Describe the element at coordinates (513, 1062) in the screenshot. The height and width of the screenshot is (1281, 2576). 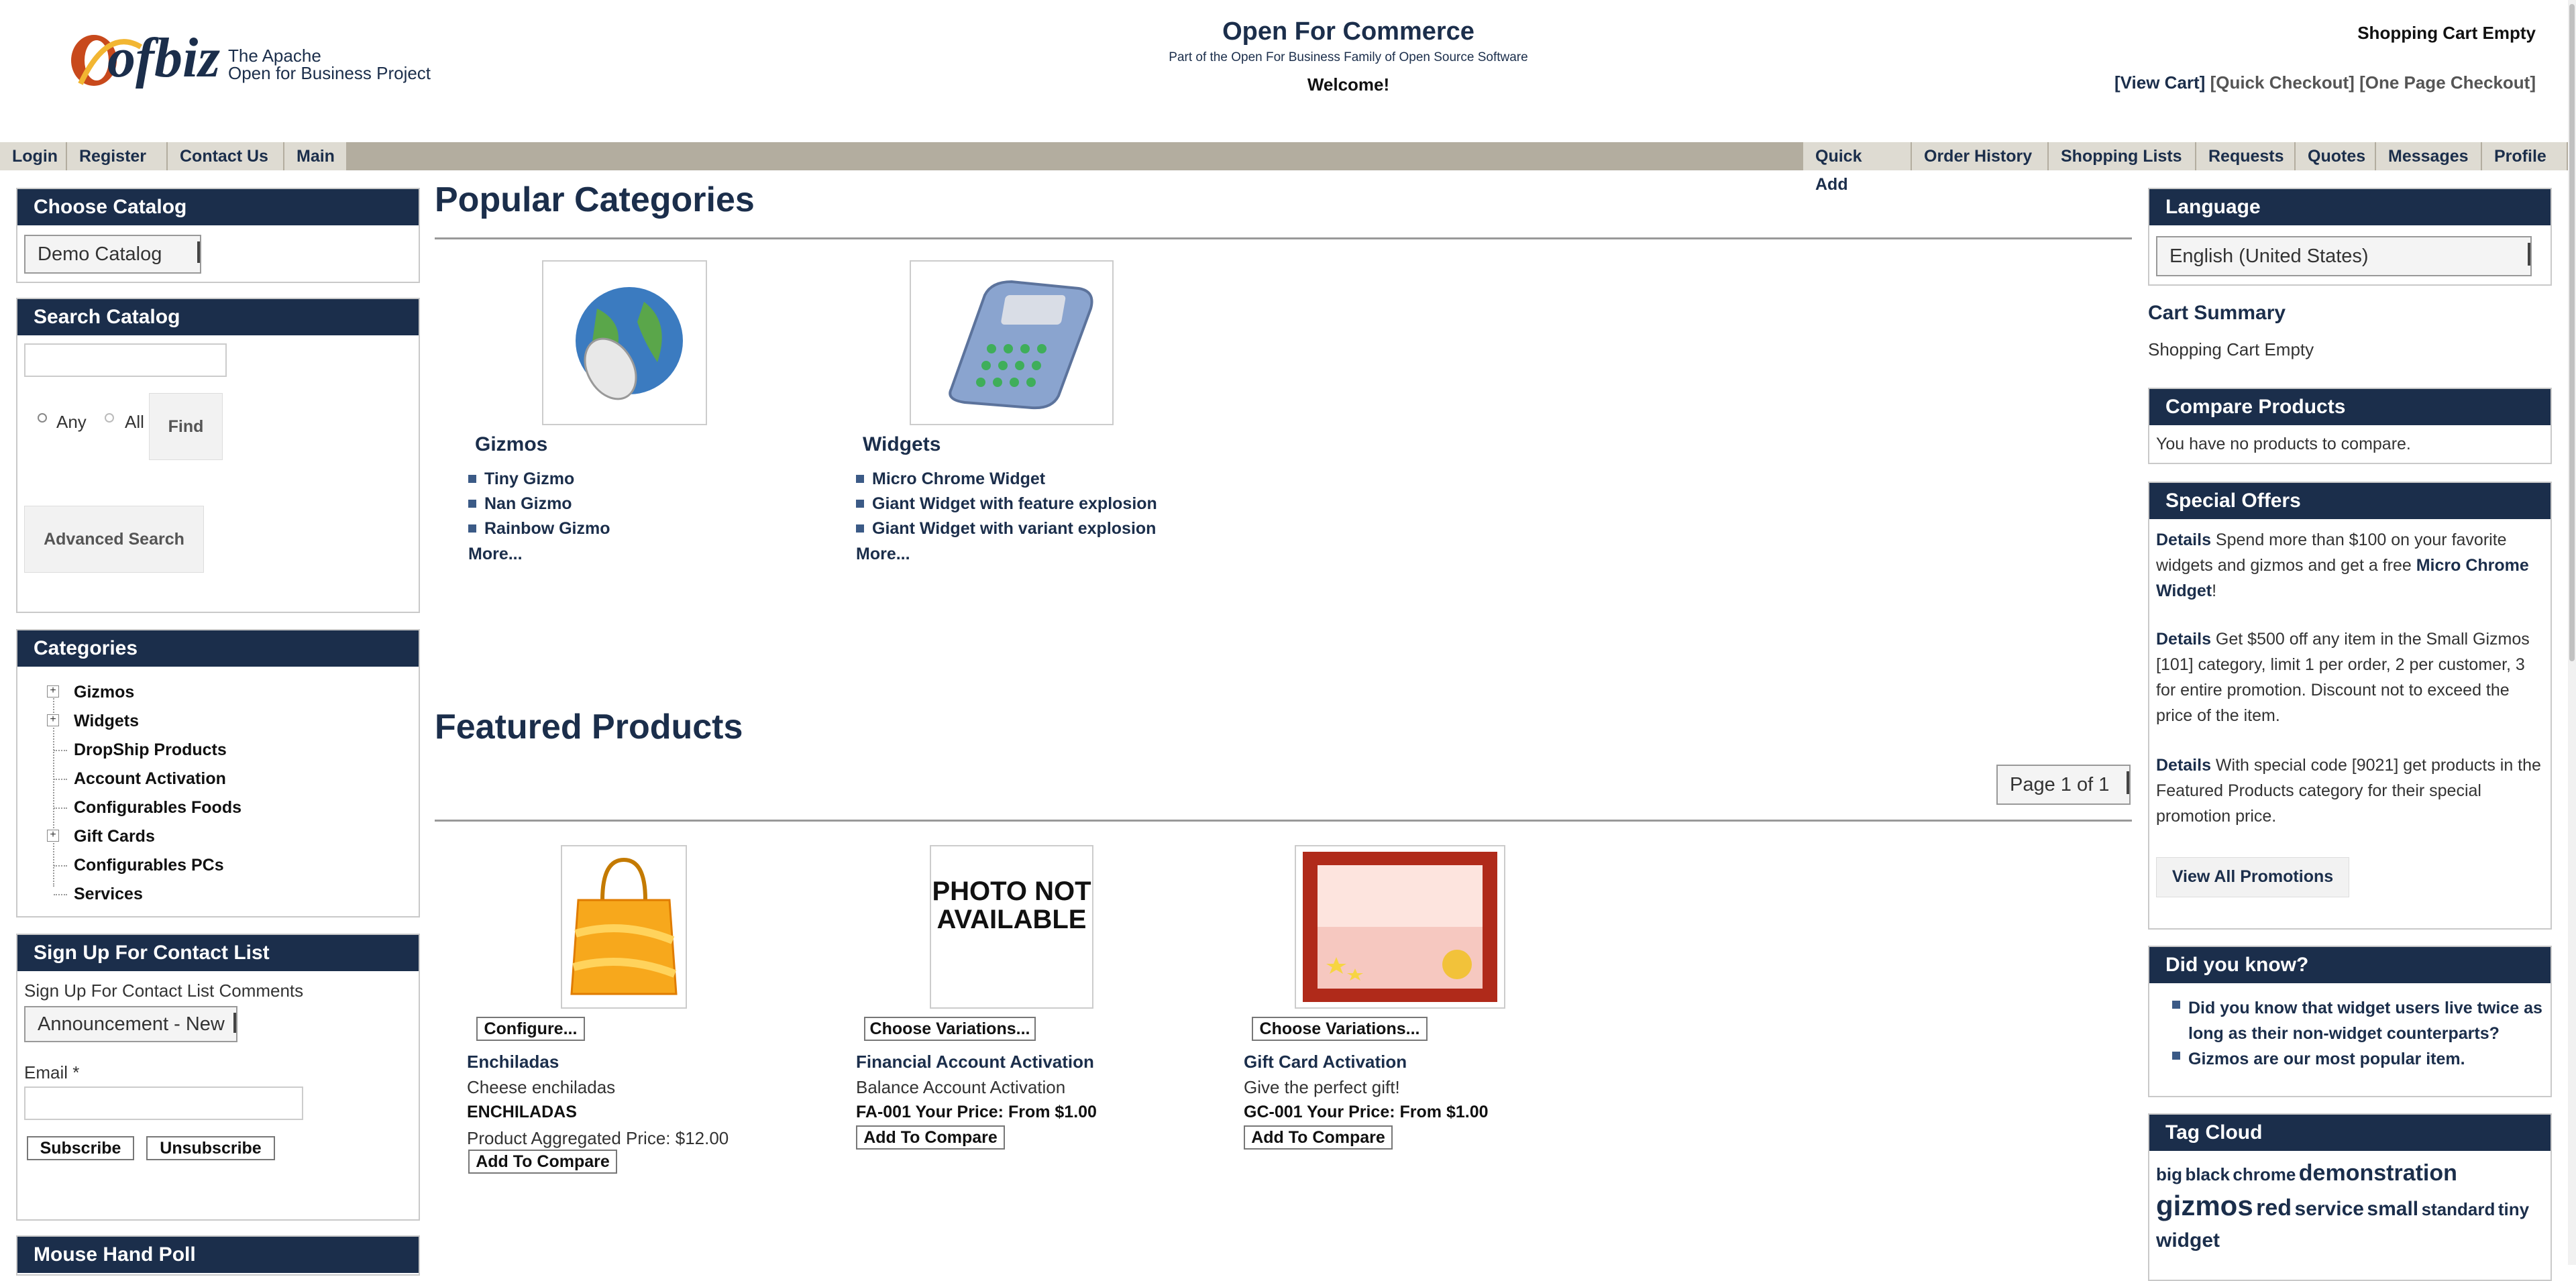
I see `product-name-enchiladas: Enchiladas` at that location.